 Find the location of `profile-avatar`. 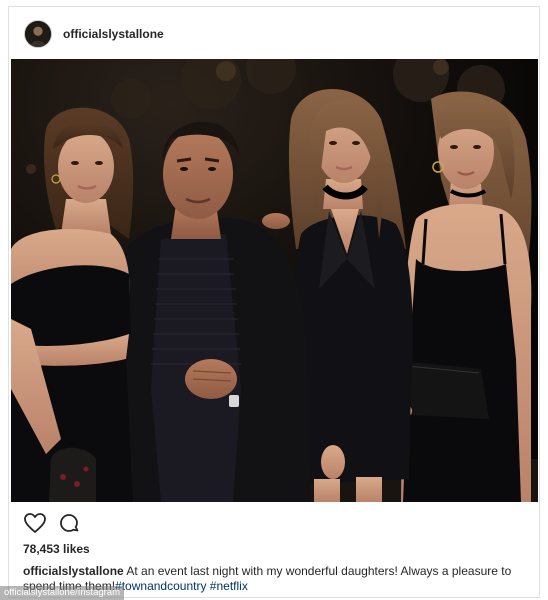

profile-avatar is located at coordinates (38, 34).